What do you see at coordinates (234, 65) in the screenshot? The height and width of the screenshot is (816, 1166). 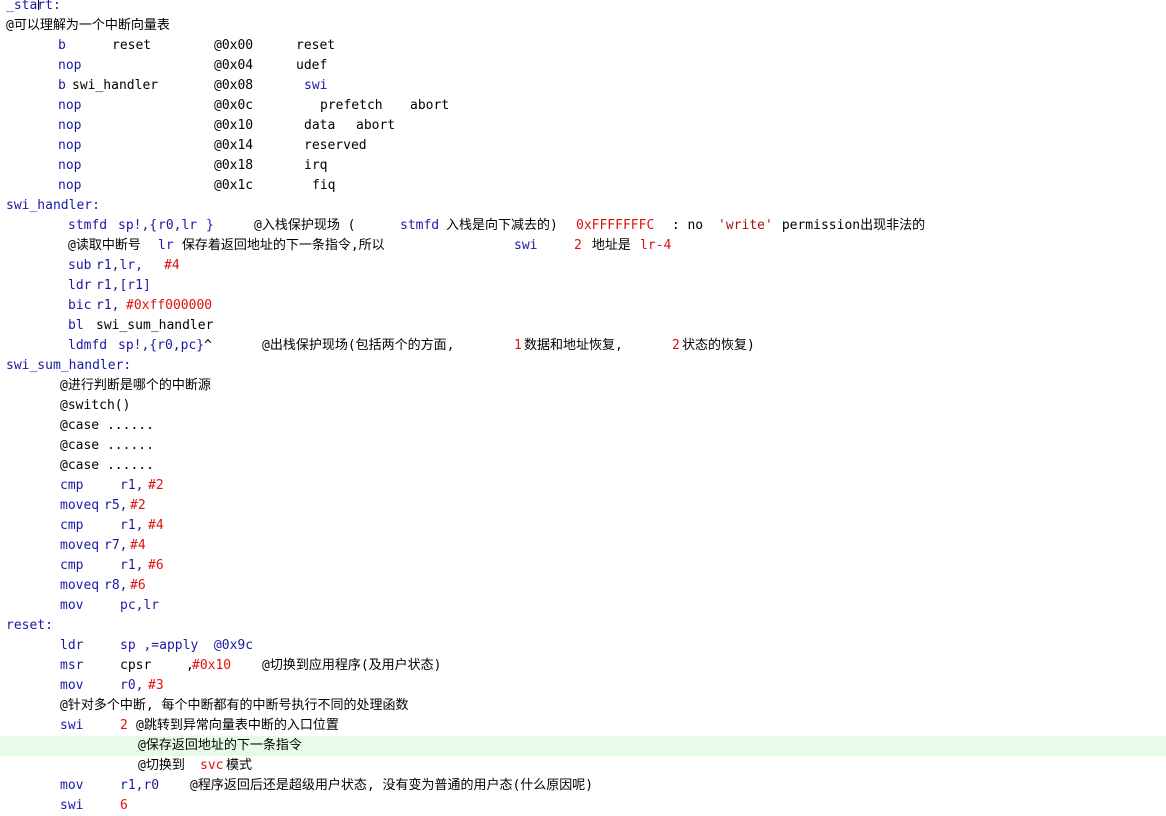 I see `code-token: @0x04` at bounding box center [234, 65].